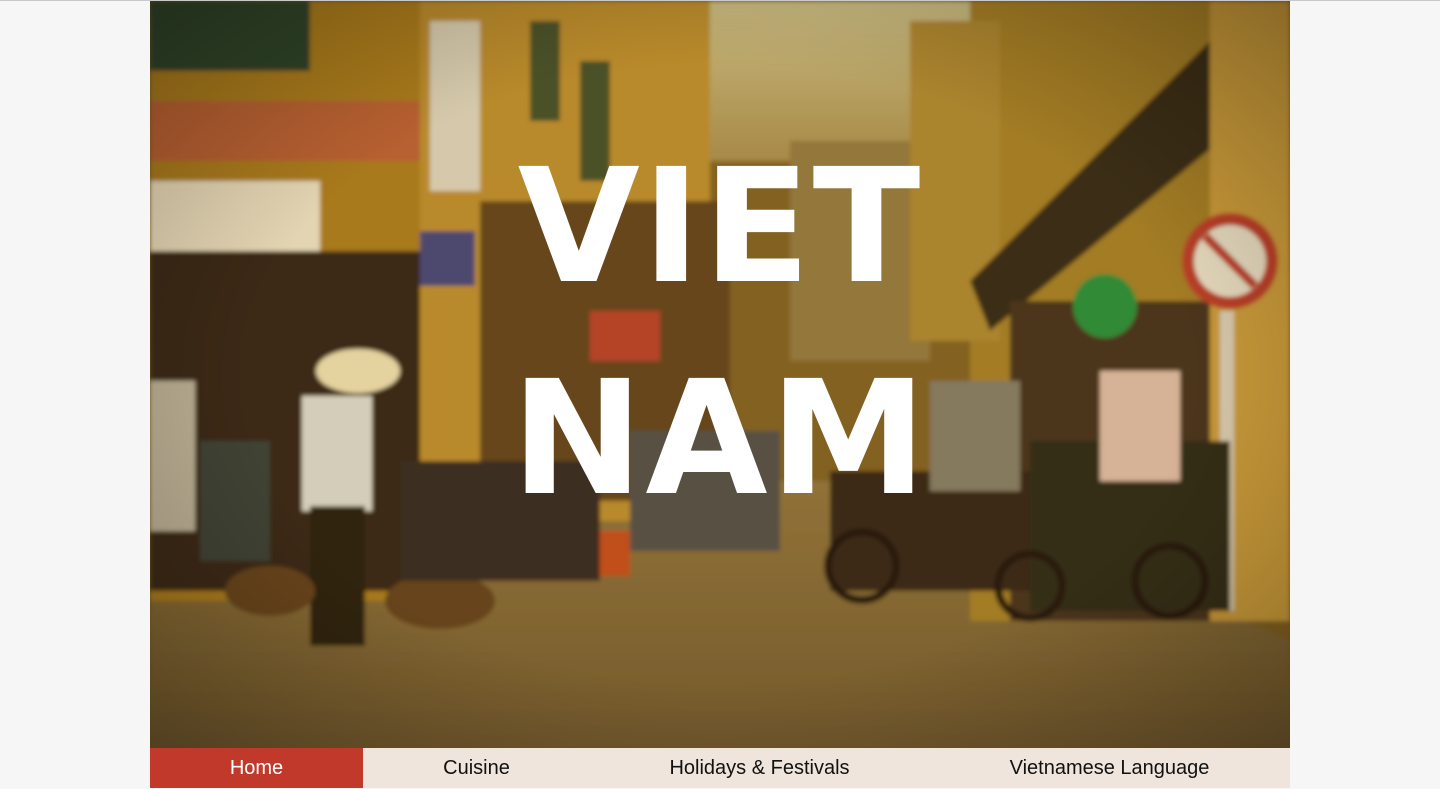 The width and height of the screenshot is (1440, 789). I want to click on nav-item-vietnamese-language: Vietnamese Language, so click(1109, 768).